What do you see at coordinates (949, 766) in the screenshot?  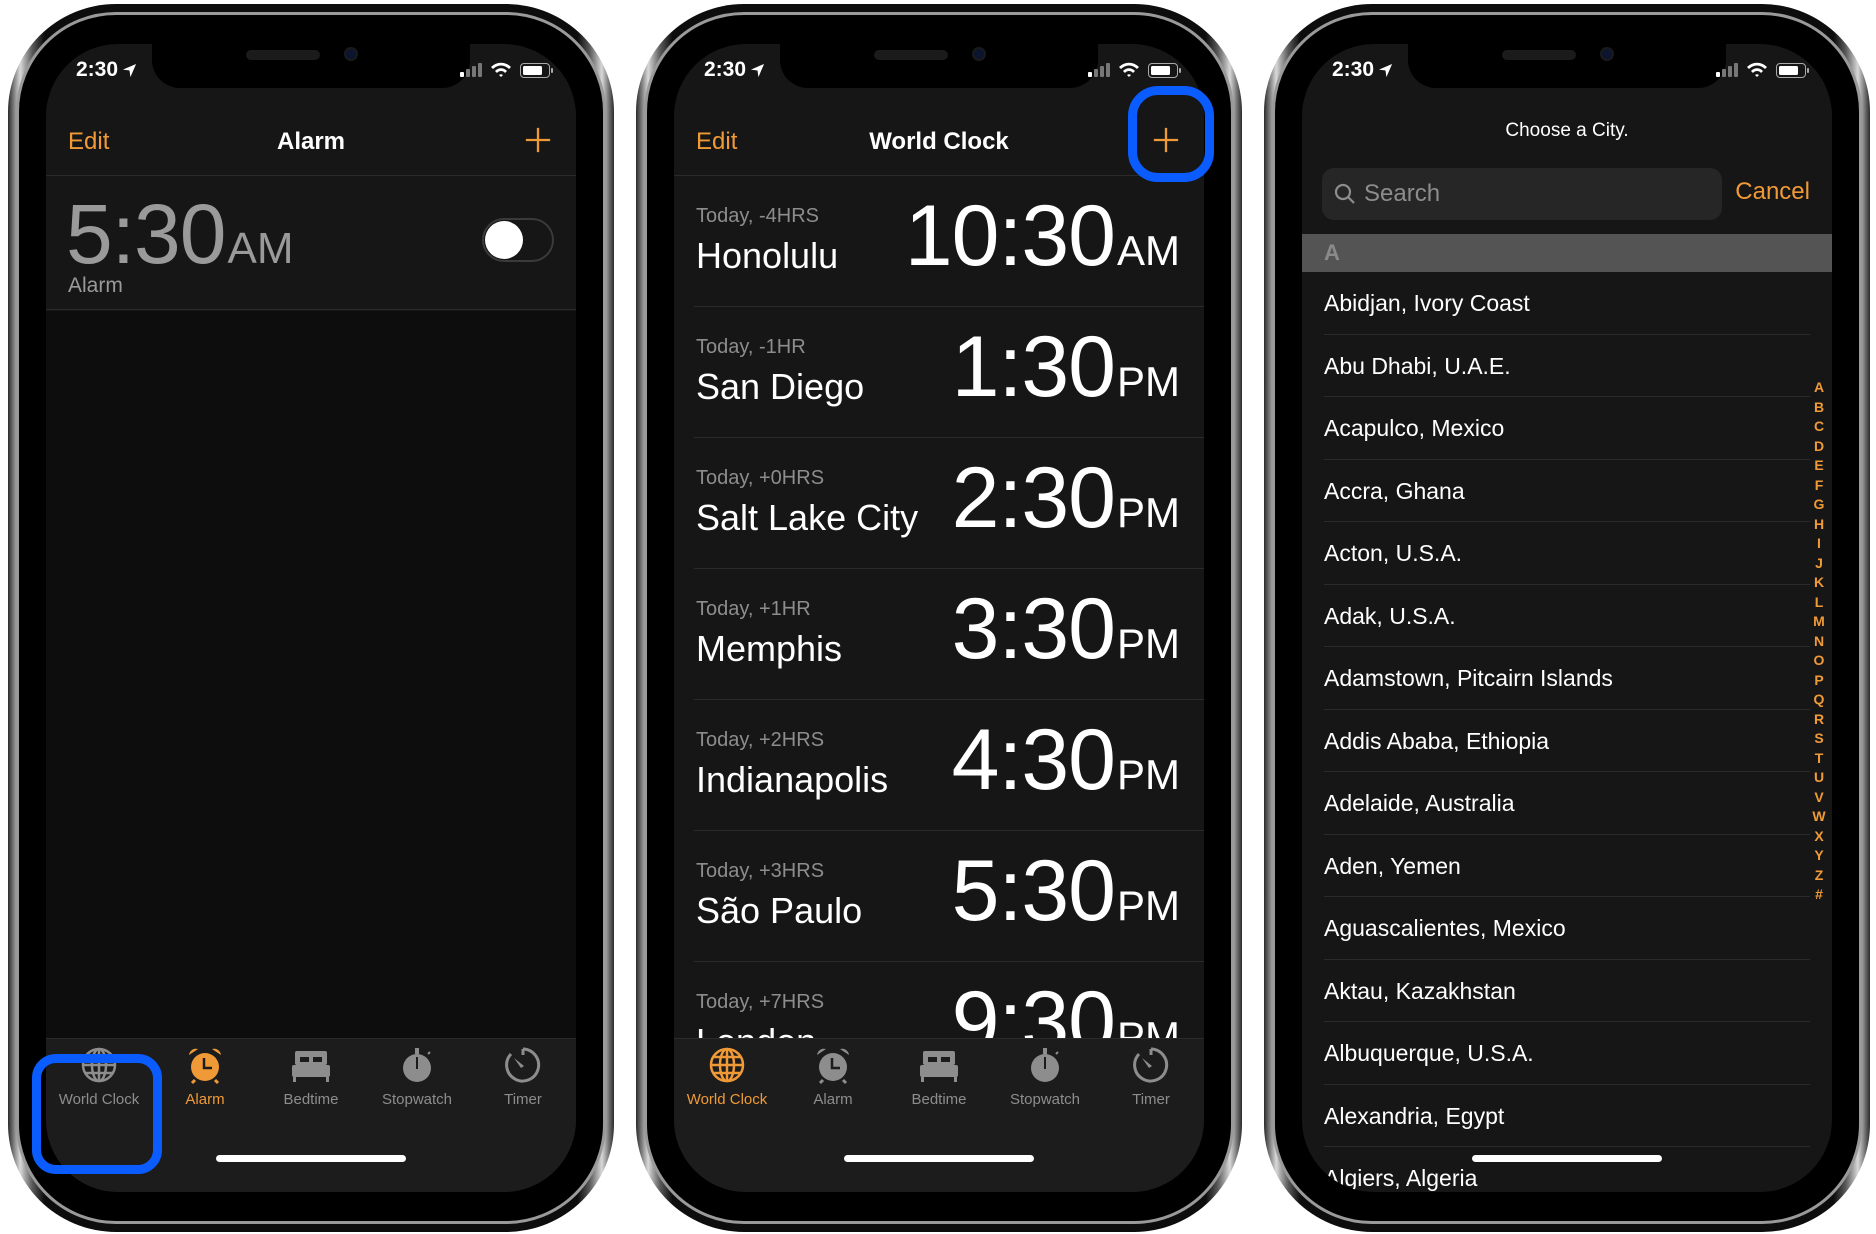 I see `world-clock-row: Today, +2HRS Indianapolis 4:30 PM` at bounding box center [949, 766].